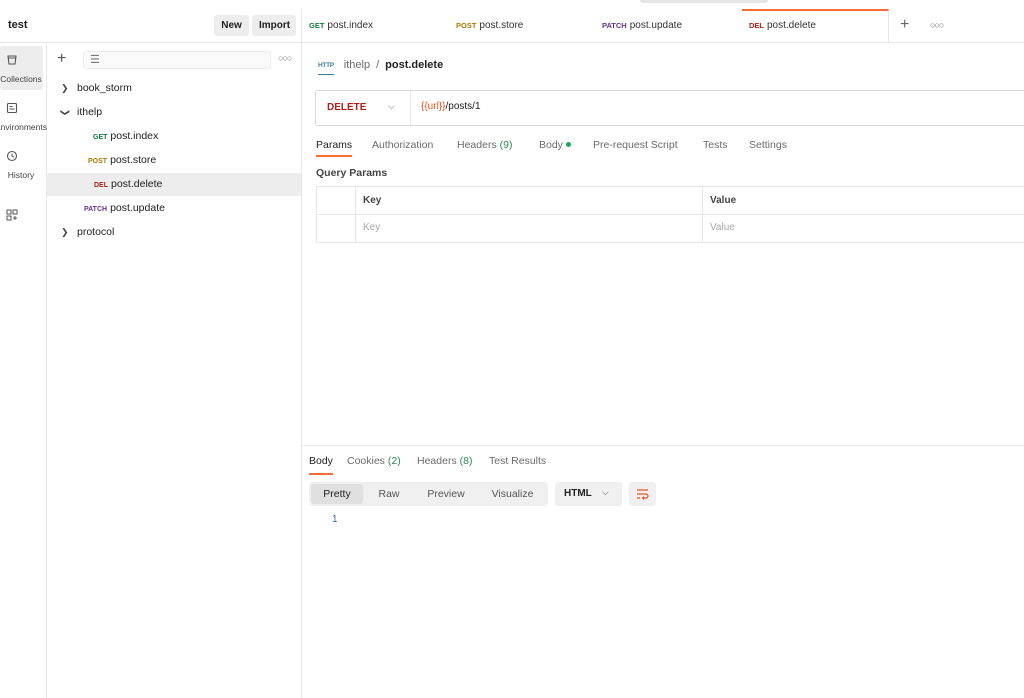 The height and width of the screenshot is (698, 1024). Describe the element at coordinates (61, 59) in the screenshot. I see `add-collection-plus-icon: +` at that location.